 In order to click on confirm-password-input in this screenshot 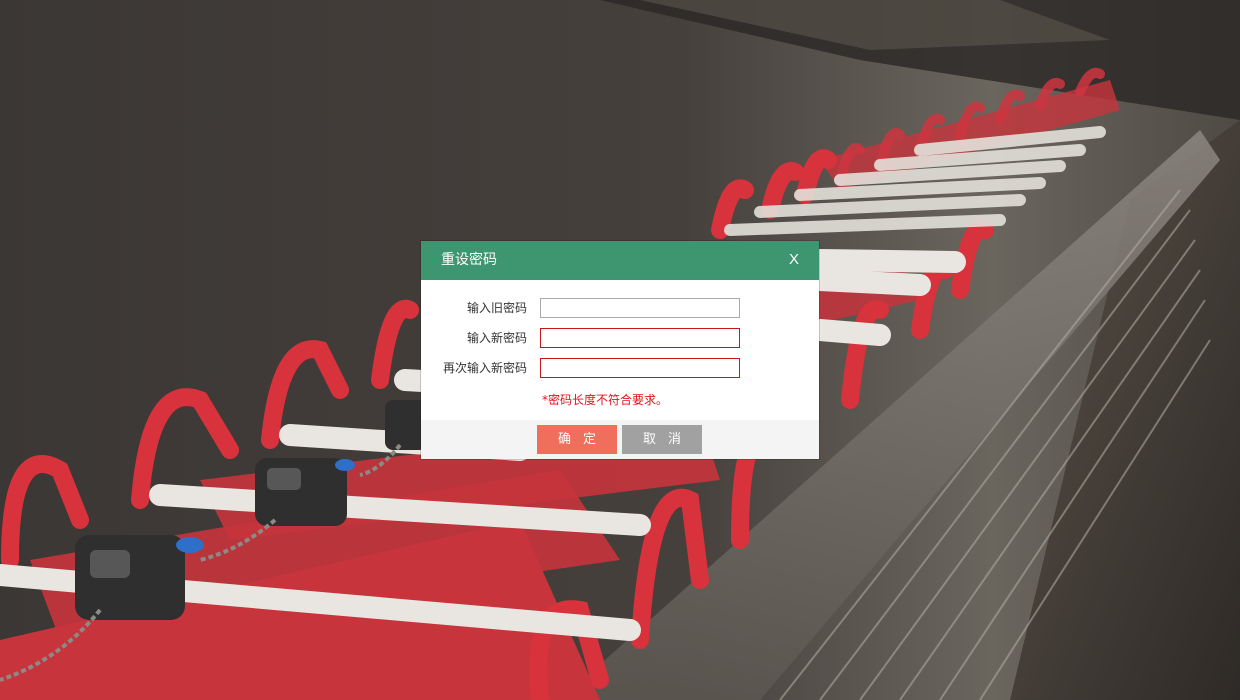, I will do `click(640, 368)`.